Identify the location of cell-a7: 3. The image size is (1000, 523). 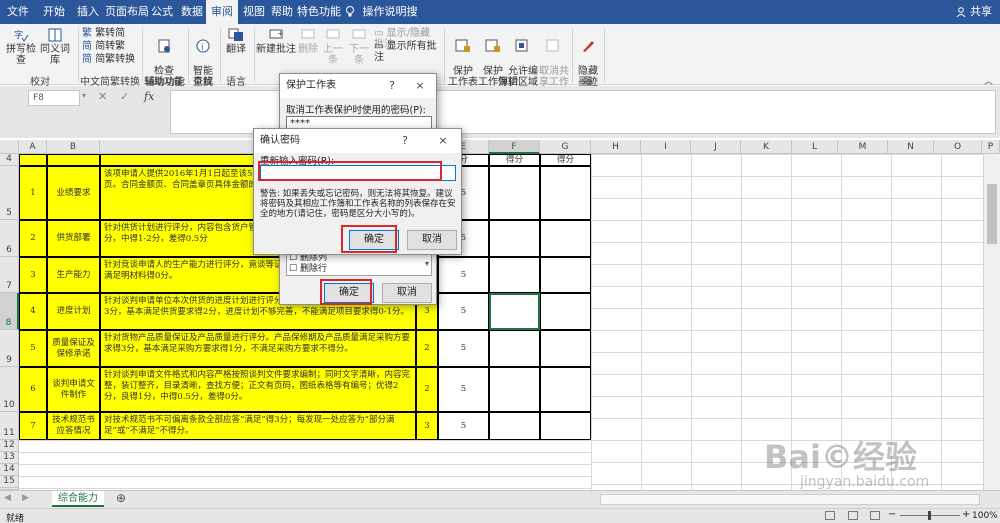
(33, 275).